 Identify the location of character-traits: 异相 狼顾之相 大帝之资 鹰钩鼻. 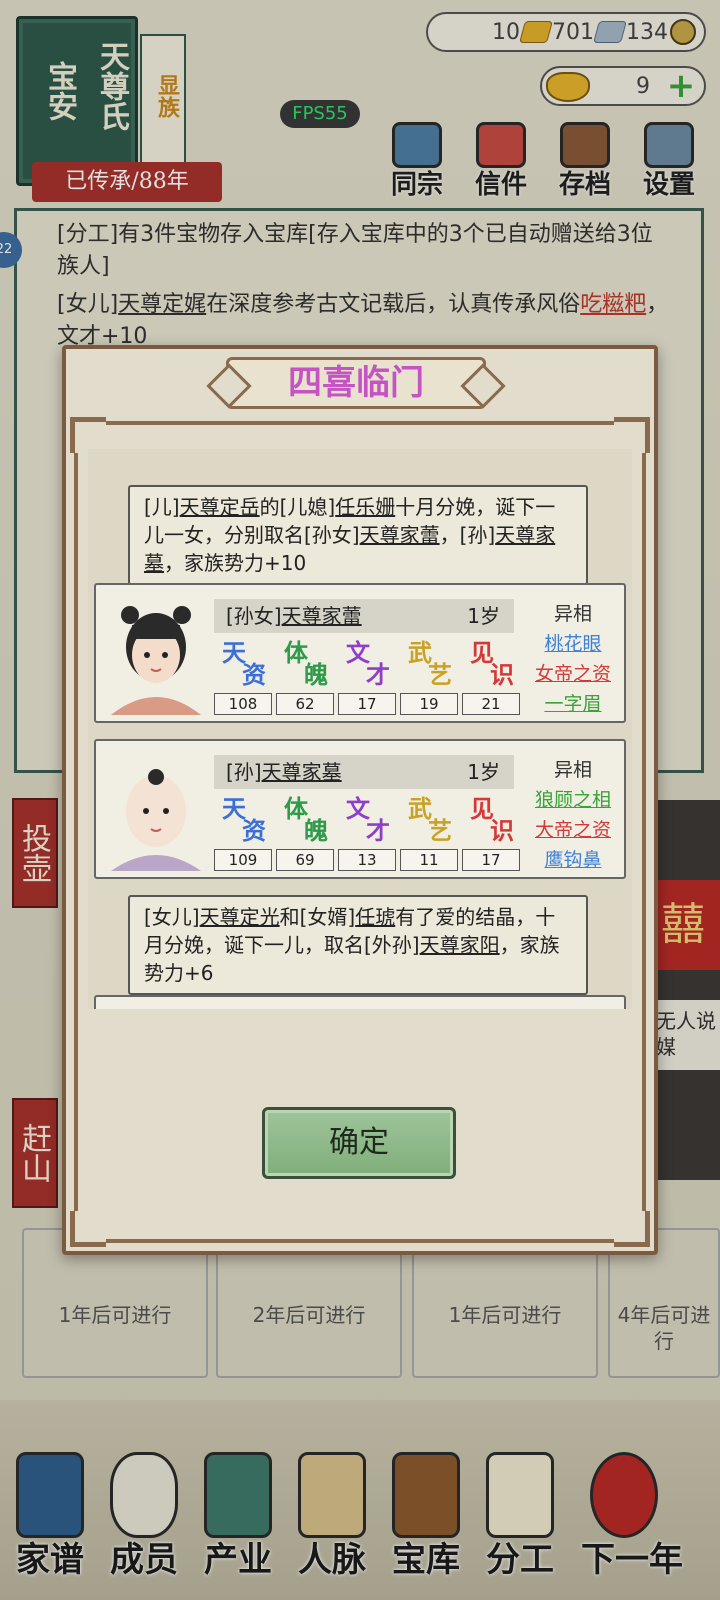
(573, 815).